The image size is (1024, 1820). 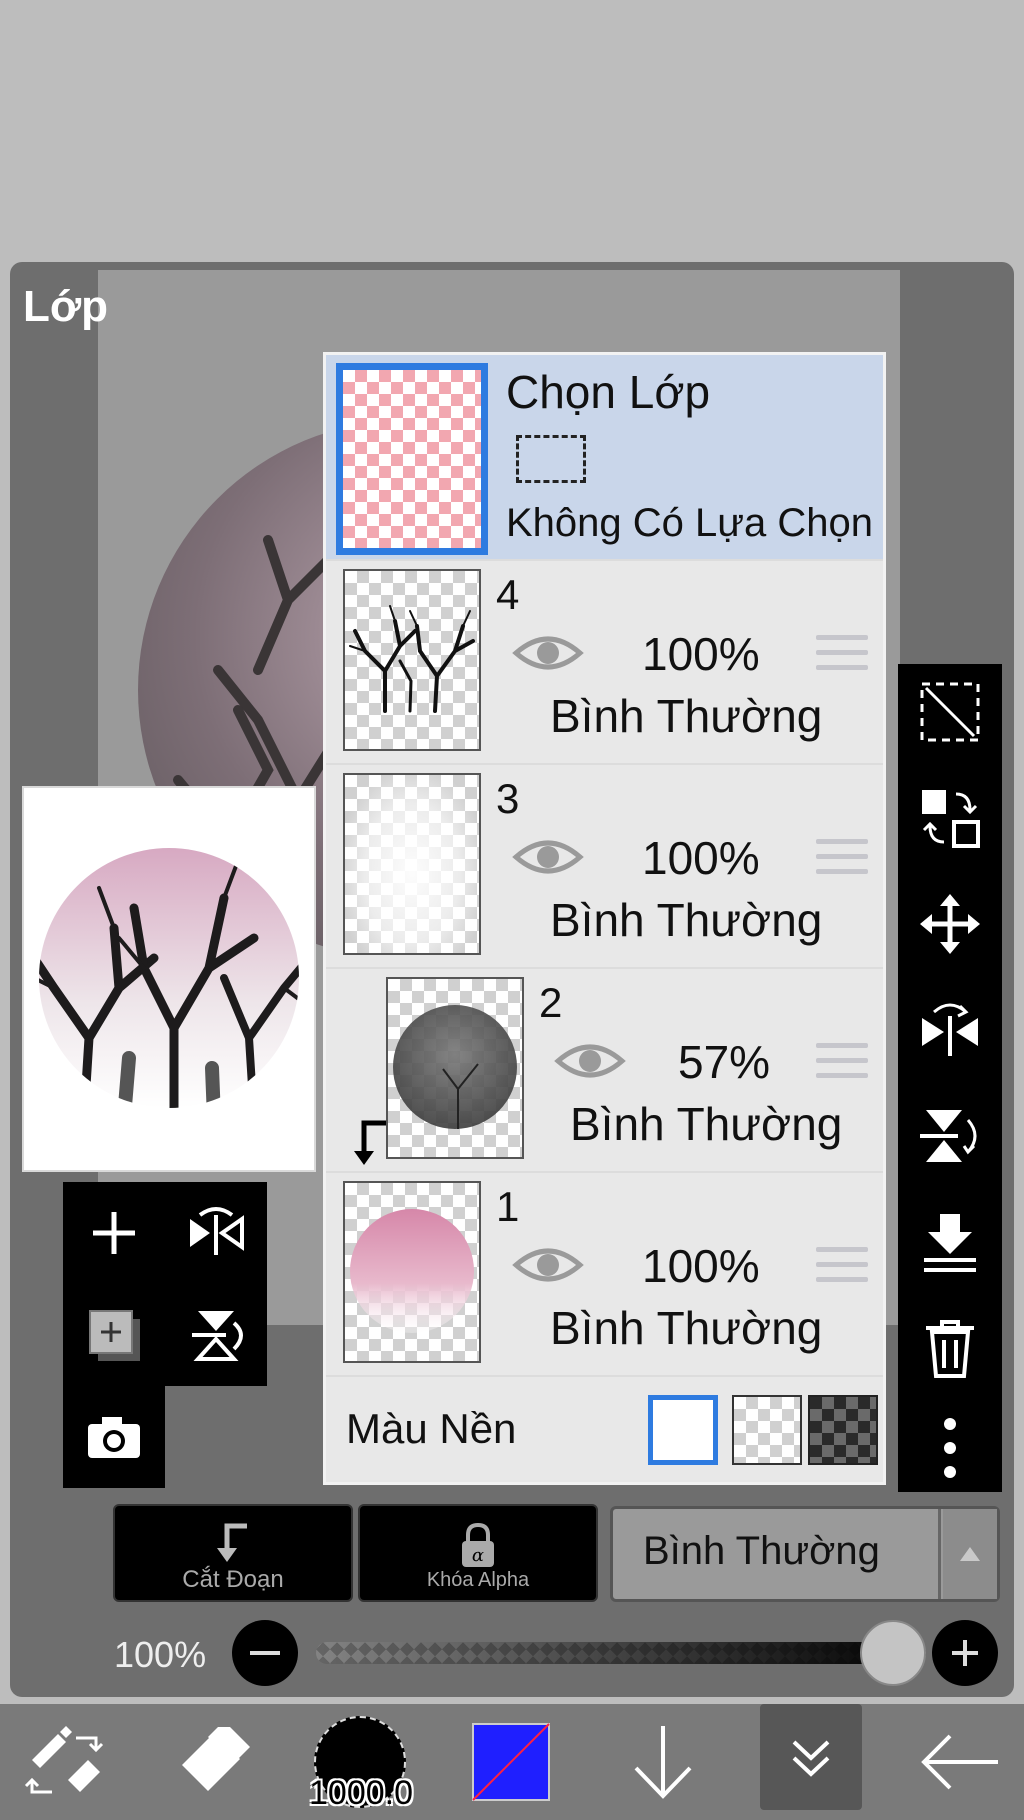 I want to click on lock-icon: α, so click(x=478, y=1545).